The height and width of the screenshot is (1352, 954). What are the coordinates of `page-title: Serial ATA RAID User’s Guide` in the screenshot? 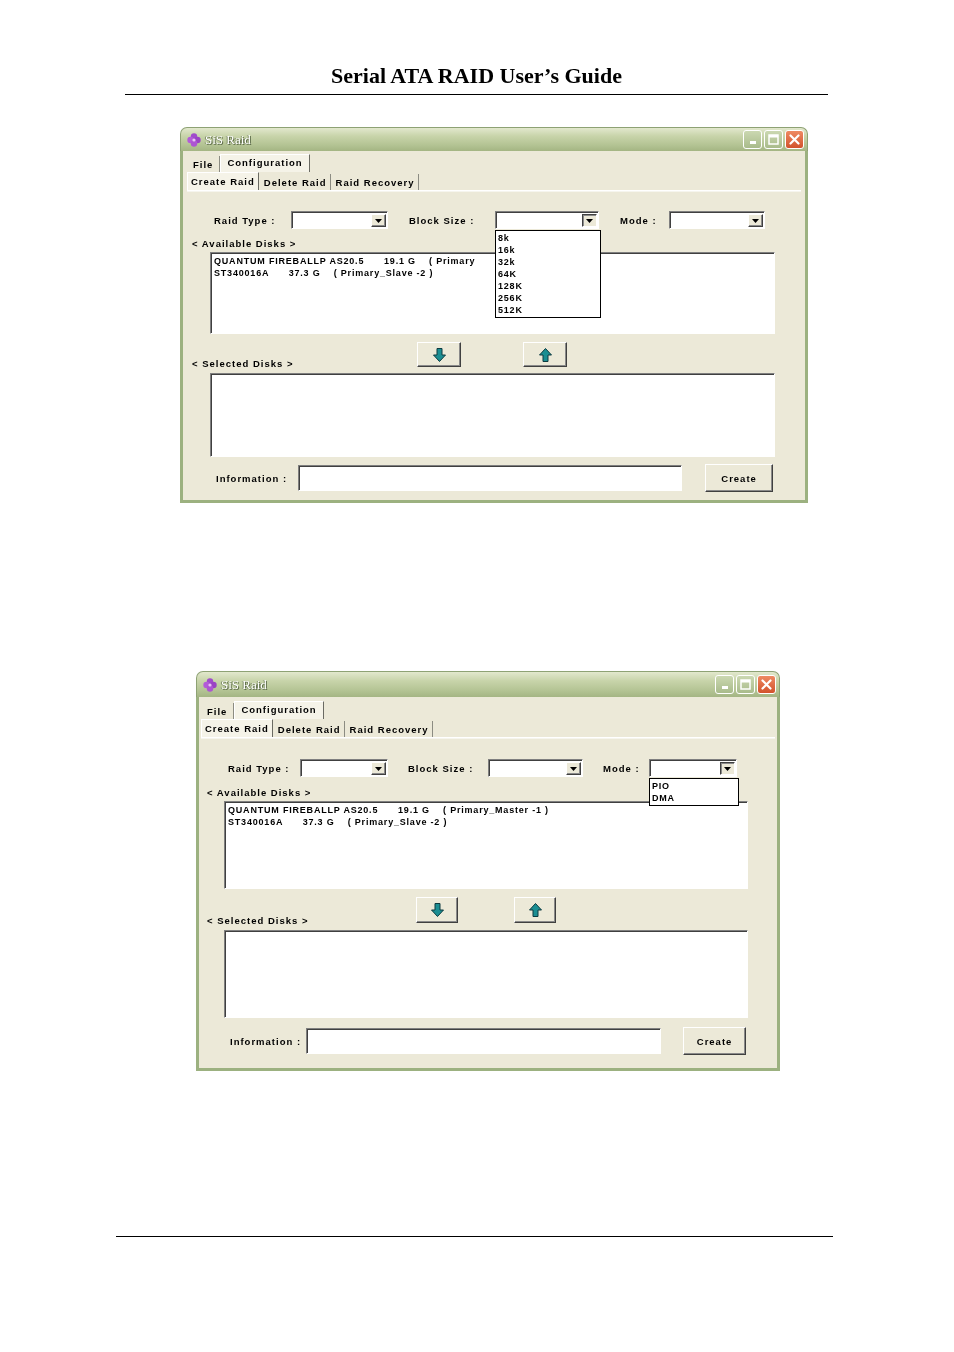 It's located at (476, 76).